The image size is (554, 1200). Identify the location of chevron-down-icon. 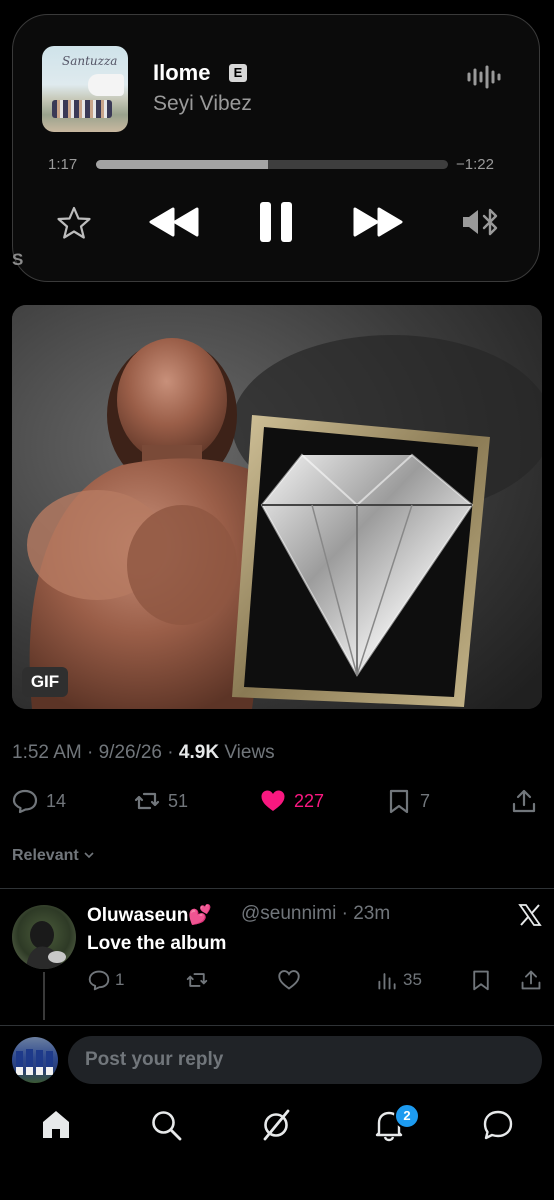
(89, 855).